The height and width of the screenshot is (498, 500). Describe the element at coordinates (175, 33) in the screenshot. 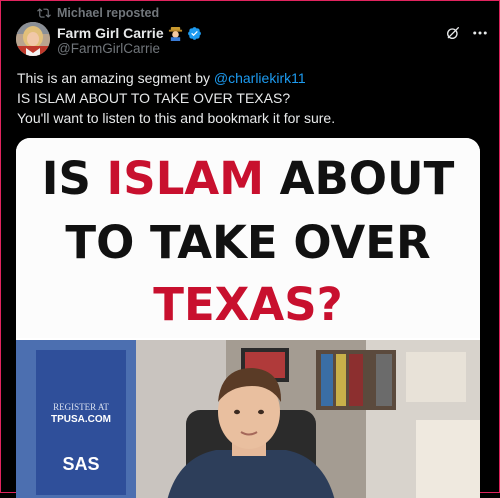

I see `farmer-emoji-icon` at that location.